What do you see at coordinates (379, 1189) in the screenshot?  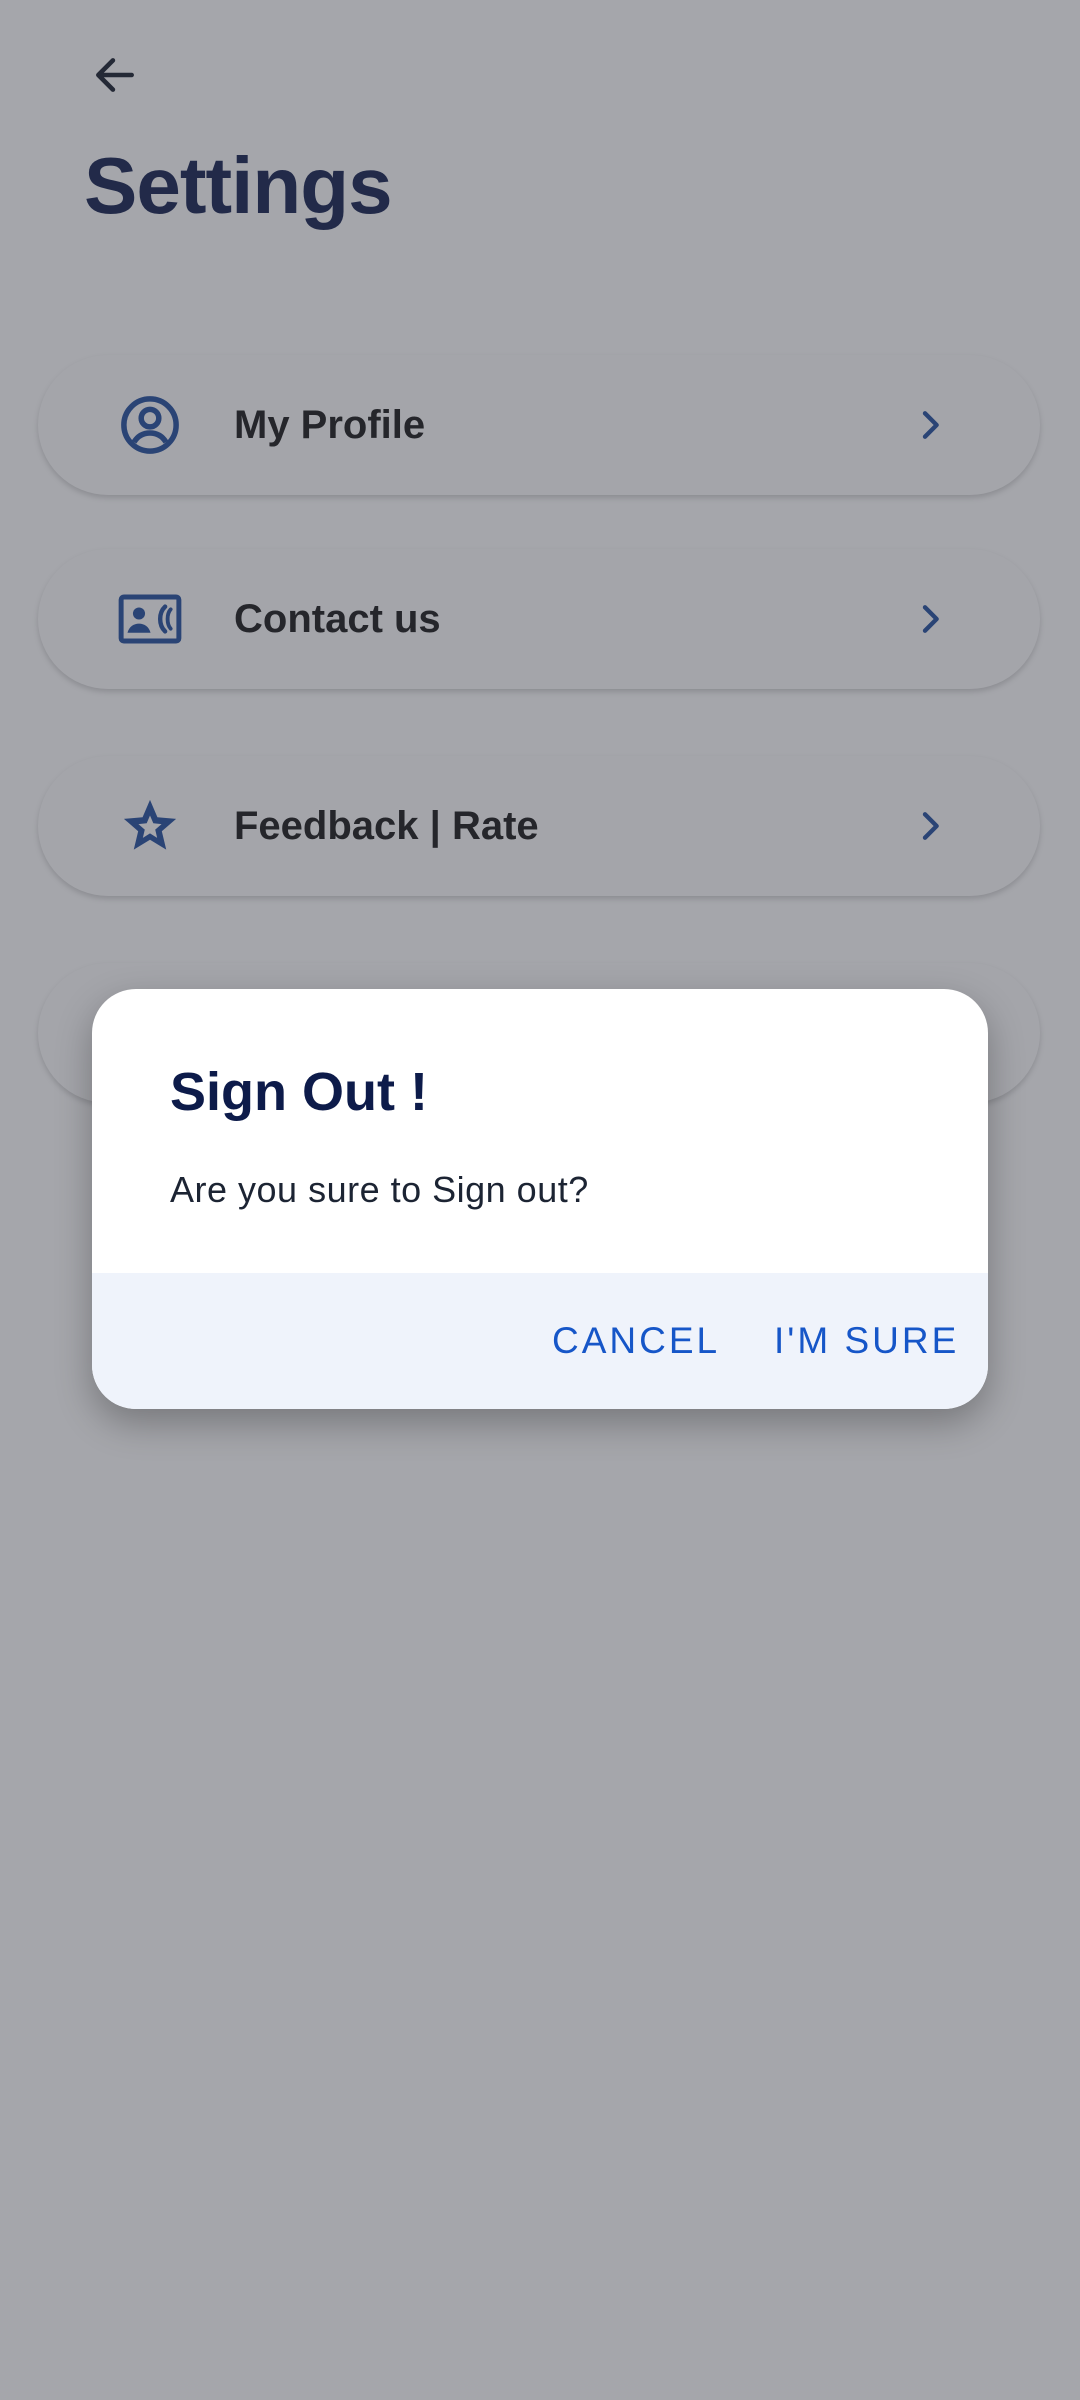 I see `dialog-message: Are you sure to Sign out?` at bounding box center [379, 1189].